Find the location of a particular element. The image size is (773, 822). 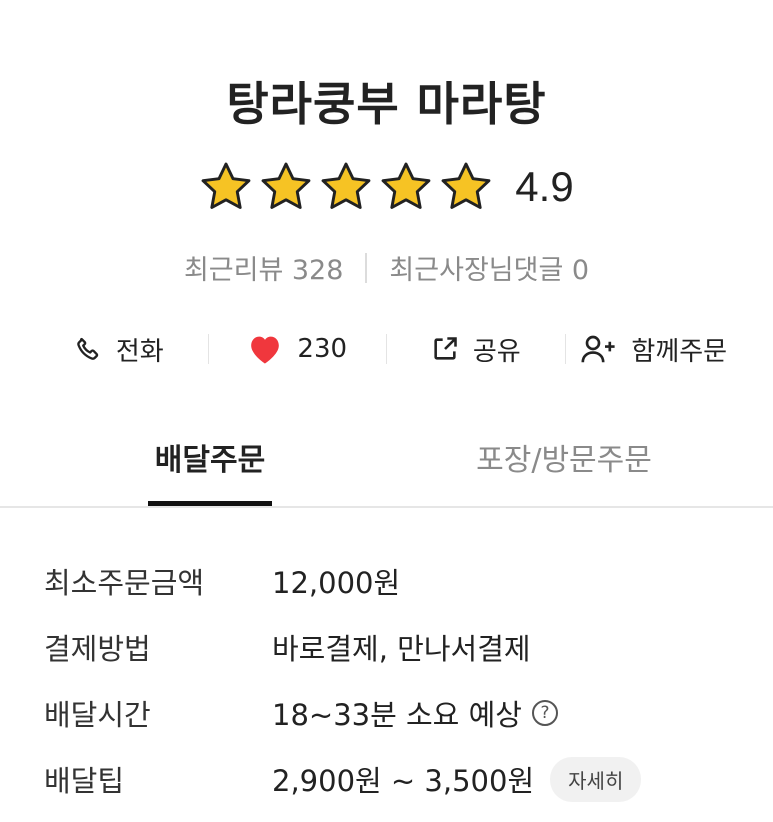

delivery-time-value-wrap: 18~33분 소요 예상 ? is located at coordinates (415, 713).